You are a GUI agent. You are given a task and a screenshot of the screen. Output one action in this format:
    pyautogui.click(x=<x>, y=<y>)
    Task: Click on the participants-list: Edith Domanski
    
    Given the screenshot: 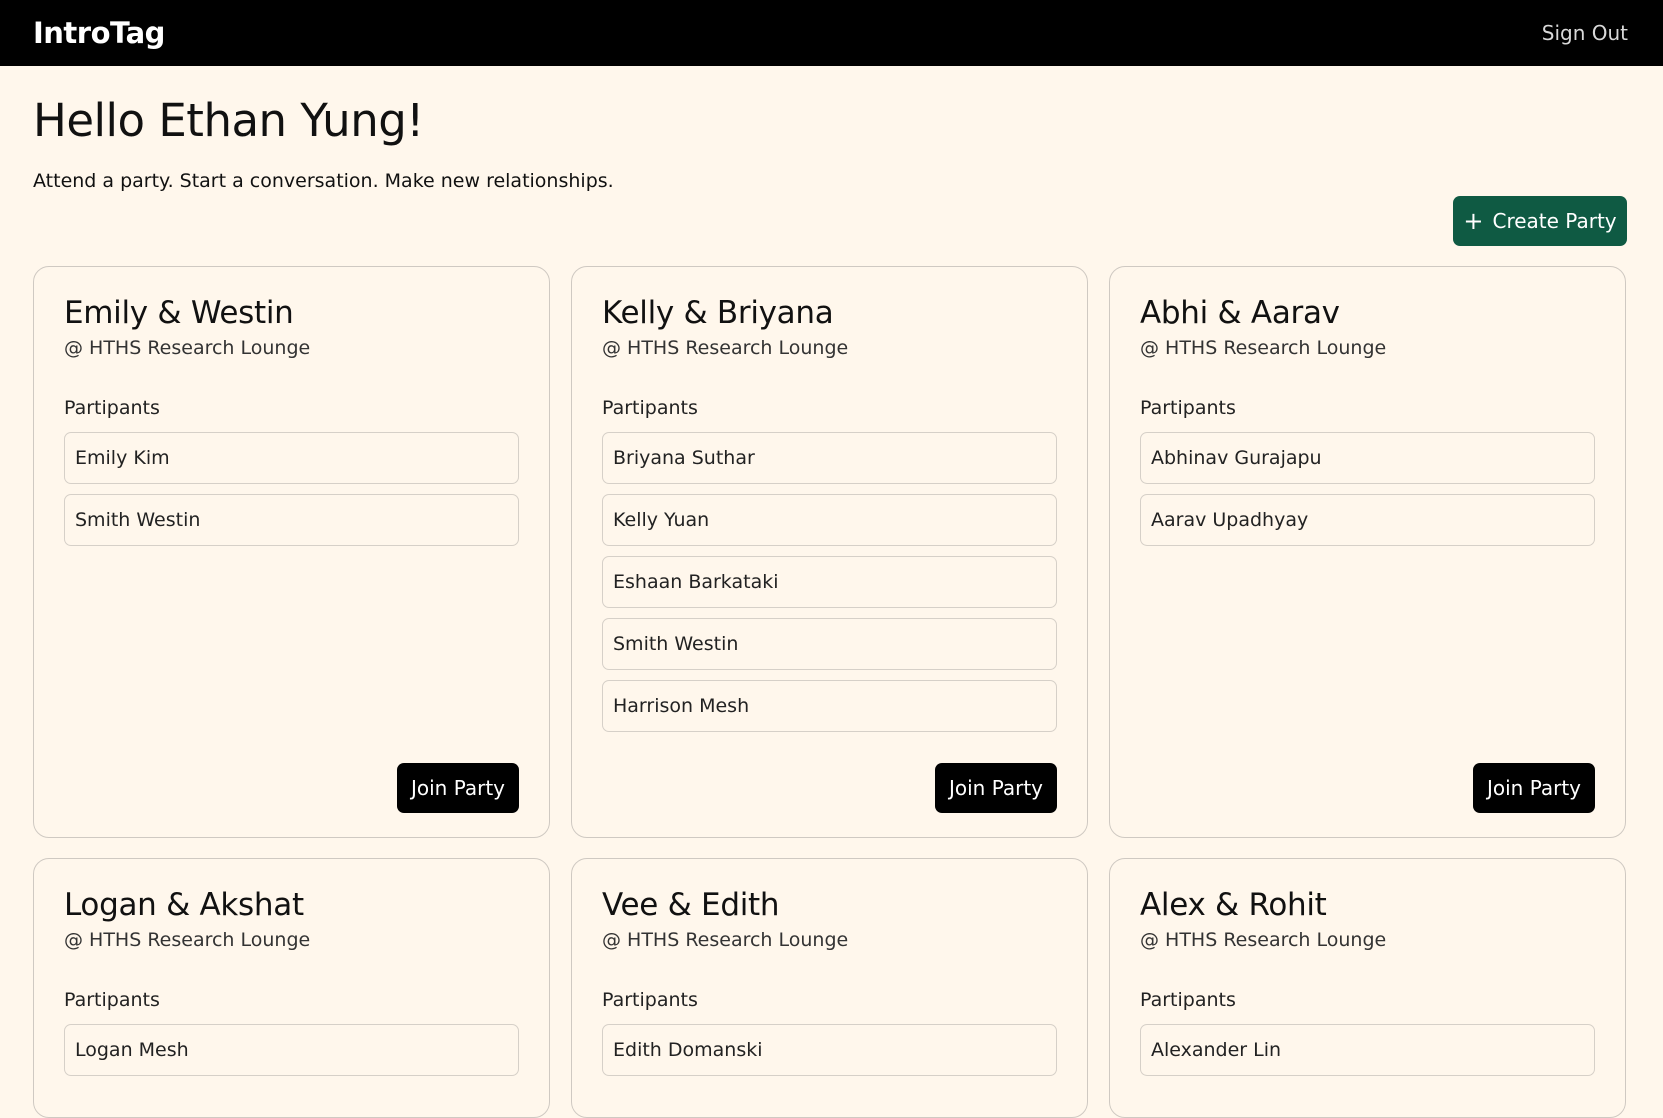 What is the action you would take?
    pyautogui.click(x=829, y=1055)
    